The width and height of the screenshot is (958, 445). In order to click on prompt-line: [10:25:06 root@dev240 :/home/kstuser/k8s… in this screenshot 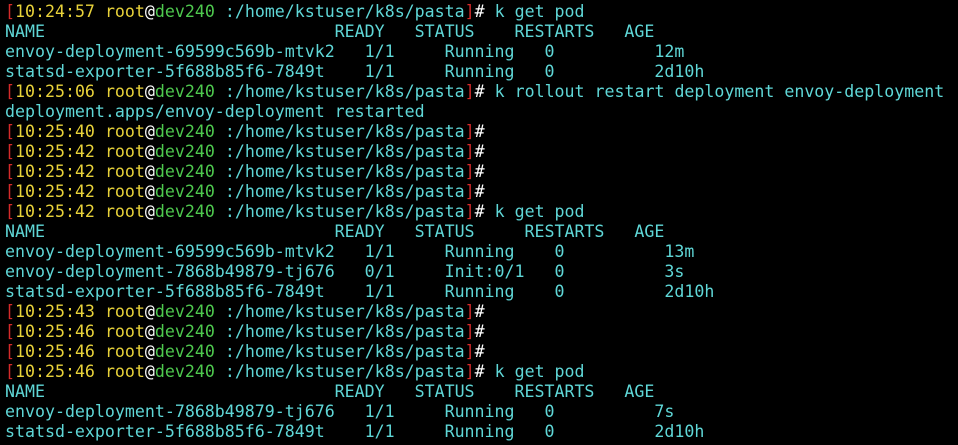, I will do `click(481, 92)`.